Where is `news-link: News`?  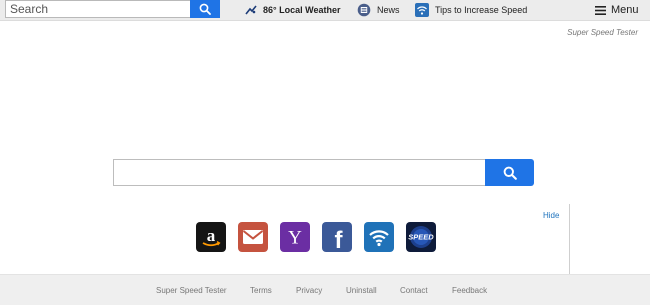 news-link: News is located at coordinates (378, 10).